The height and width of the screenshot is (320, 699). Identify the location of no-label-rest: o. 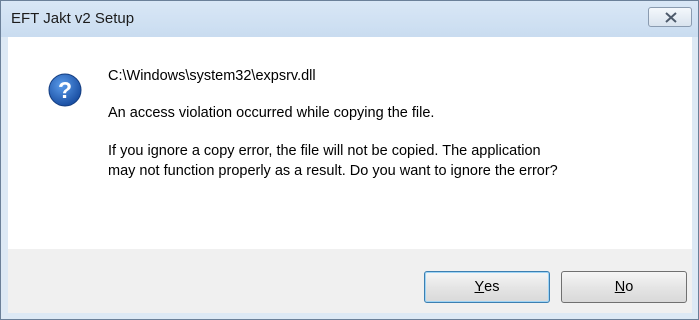
(629, 287).